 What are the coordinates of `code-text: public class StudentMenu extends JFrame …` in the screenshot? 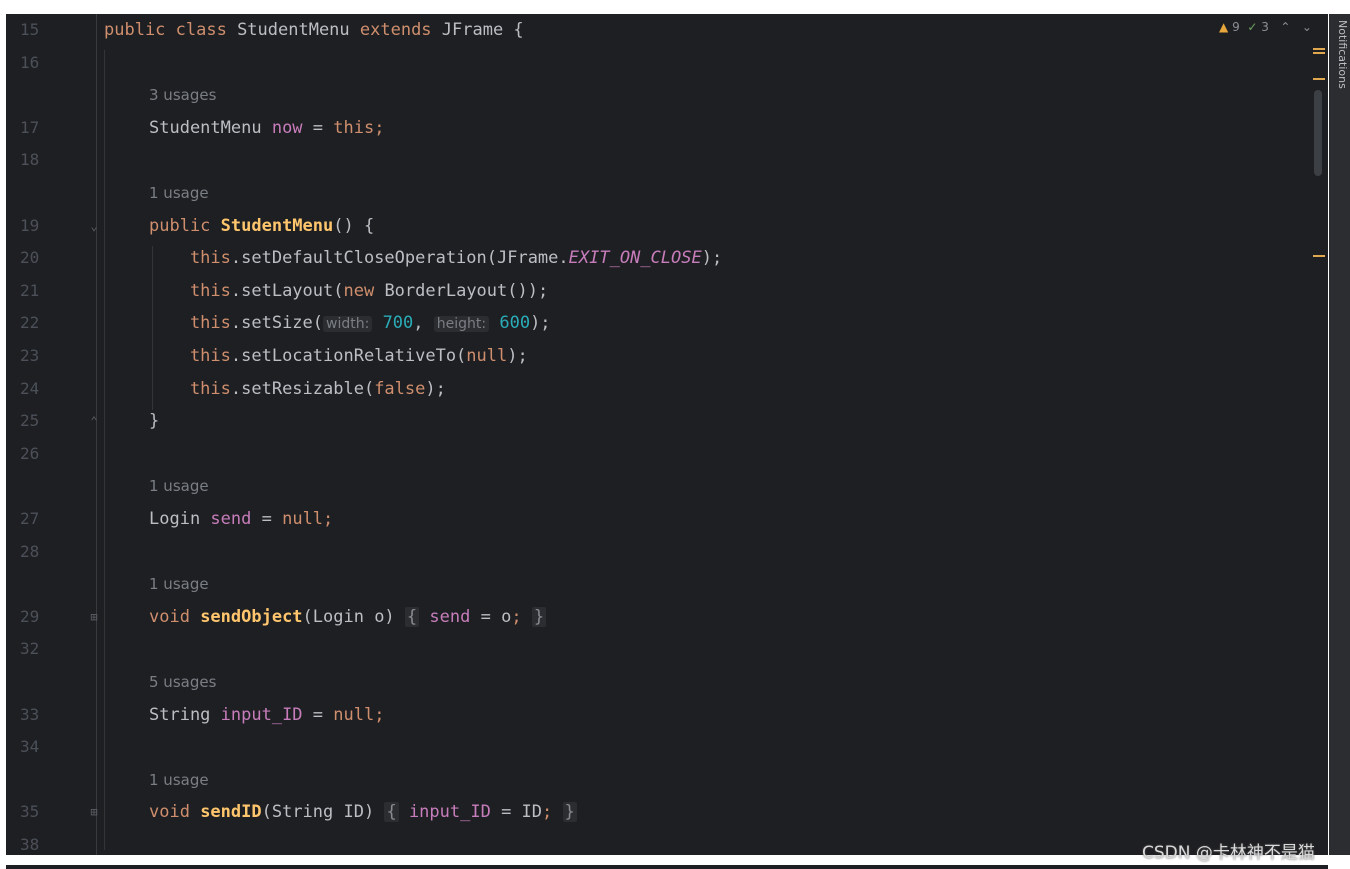 It's located at (314, 30).